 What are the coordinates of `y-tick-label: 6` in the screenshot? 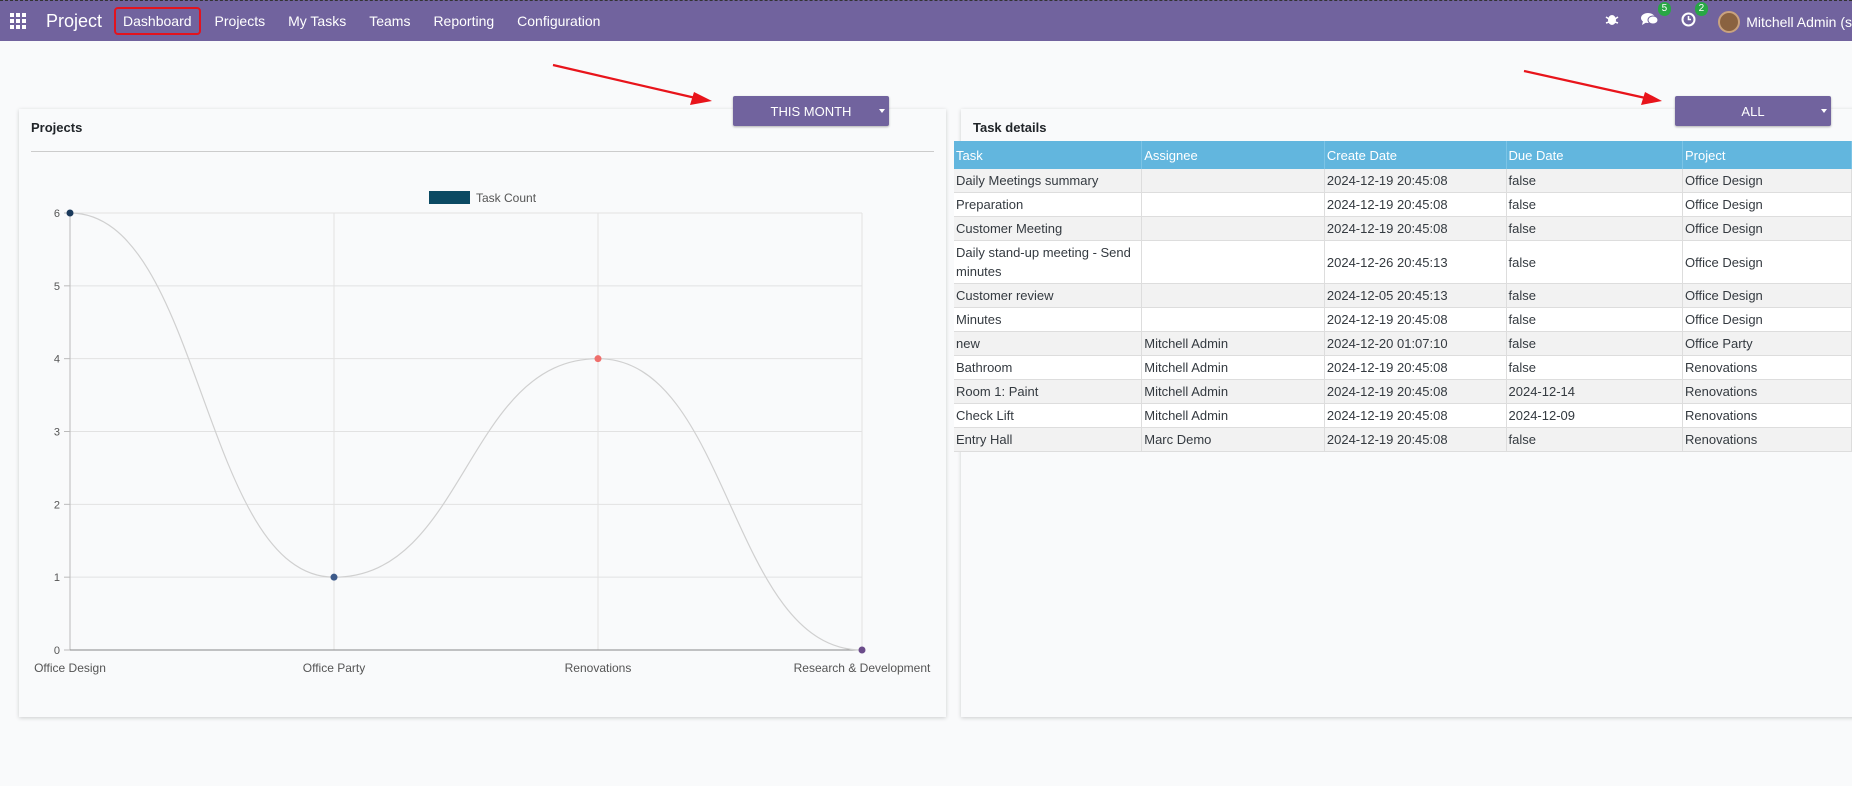 It's located at (57, 214).